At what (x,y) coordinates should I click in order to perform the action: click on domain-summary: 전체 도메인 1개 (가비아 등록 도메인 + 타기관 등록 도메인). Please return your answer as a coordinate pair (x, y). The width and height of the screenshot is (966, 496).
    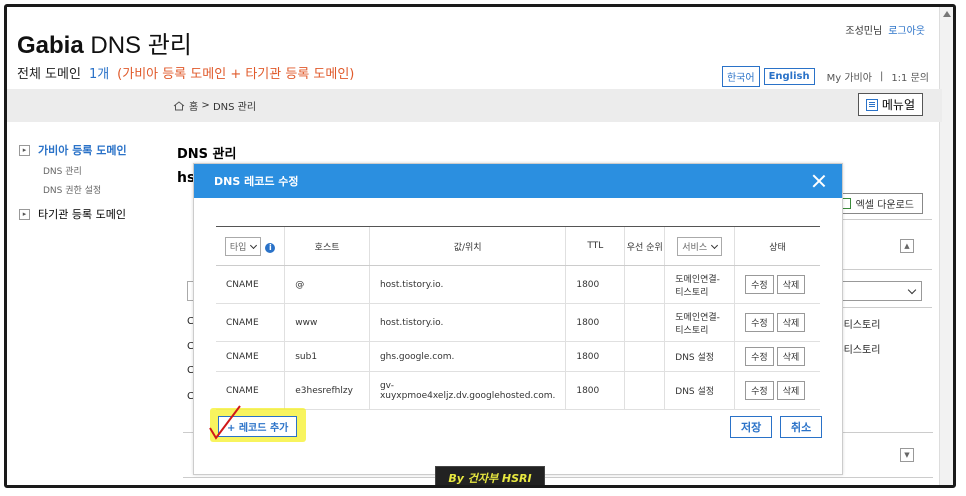
    Looking at the image, I should click on (185, 72).